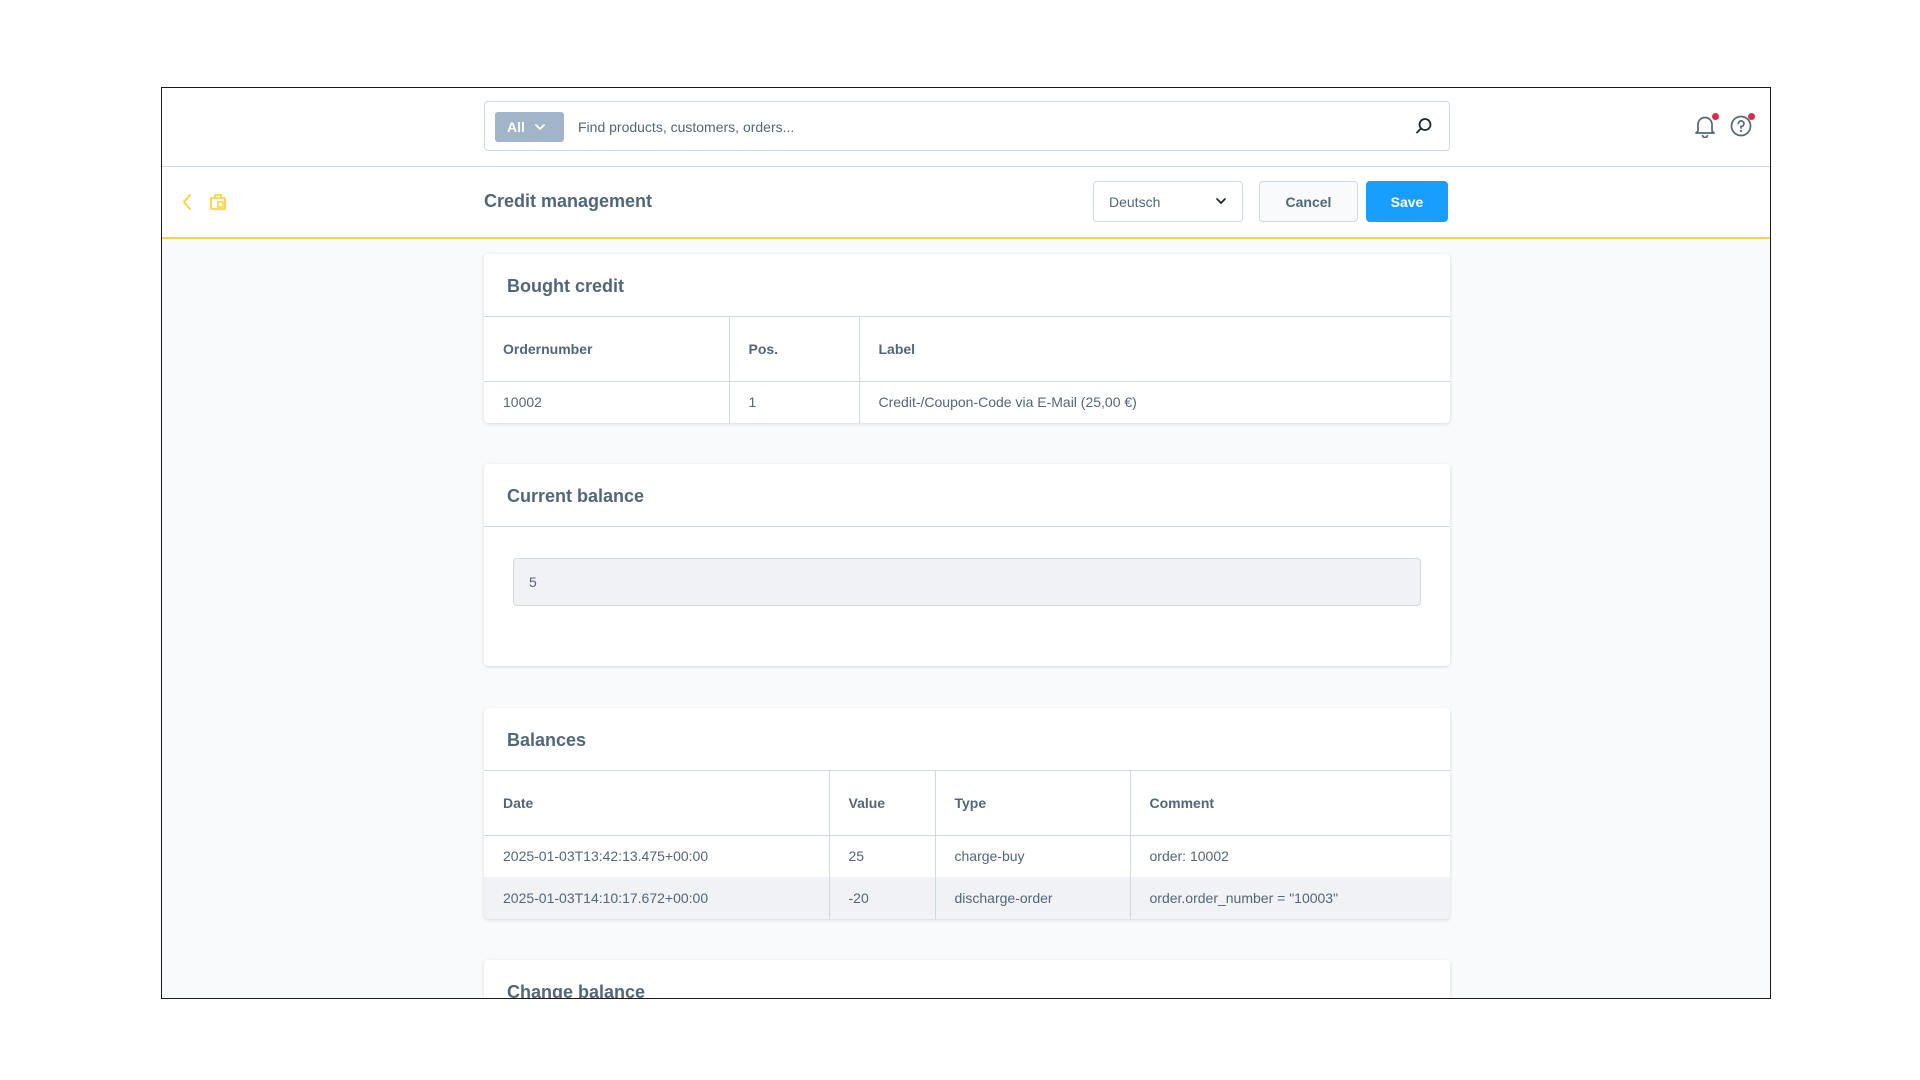 This screenshot has width=1920, height=1080. What do you see at coordinates (1168, 201) in the screenshot?
I see `language-select: Deutsch` at bounding box center [1168, 201].